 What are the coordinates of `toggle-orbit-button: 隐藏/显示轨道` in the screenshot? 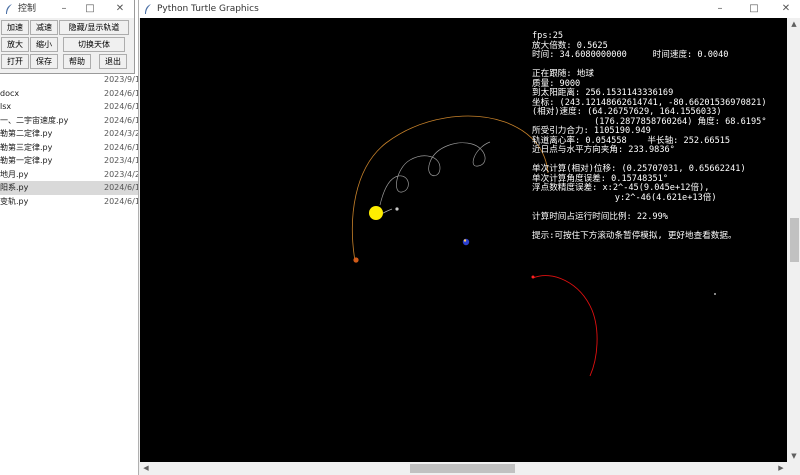 It's located at (94, 27).